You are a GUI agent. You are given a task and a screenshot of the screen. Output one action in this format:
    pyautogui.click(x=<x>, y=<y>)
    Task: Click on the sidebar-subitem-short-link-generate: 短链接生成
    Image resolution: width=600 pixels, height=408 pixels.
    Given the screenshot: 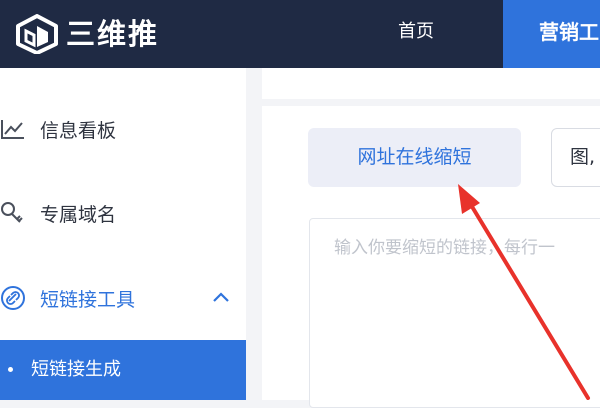 What is the action you would take?
    pyautogui.click(x=123, y=370)
    